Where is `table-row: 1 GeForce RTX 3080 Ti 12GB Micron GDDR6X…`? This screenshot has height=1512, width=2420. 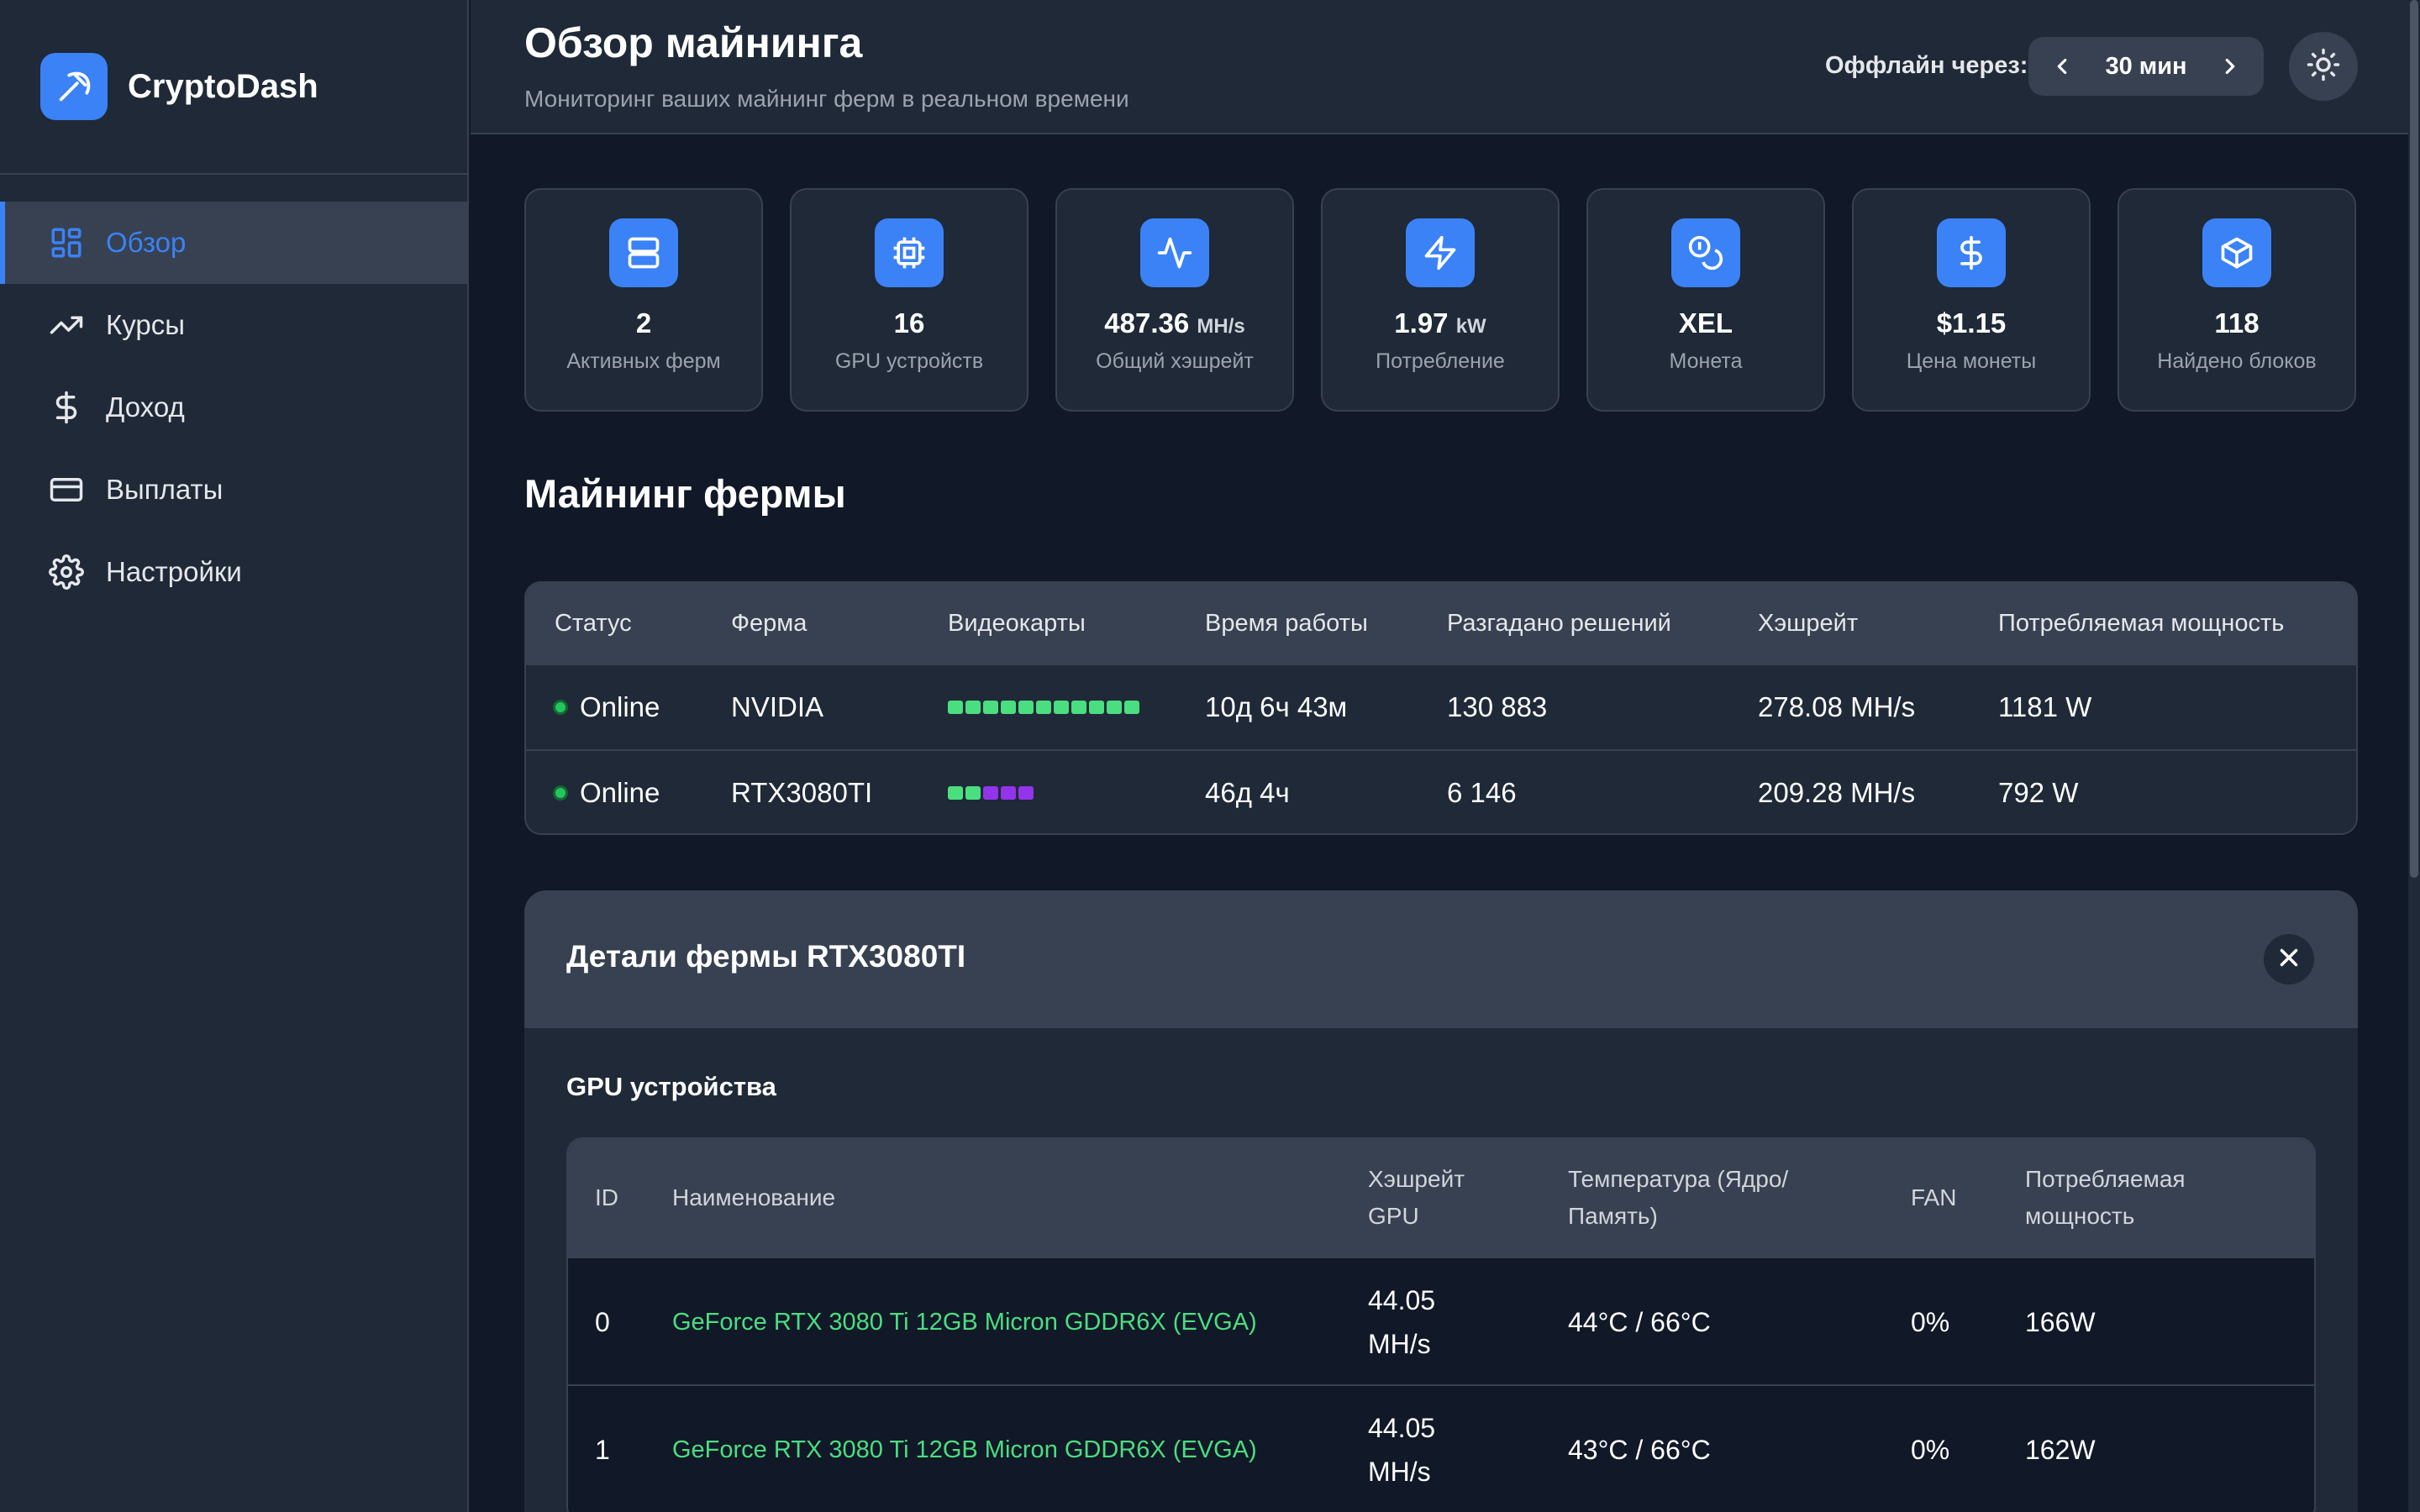
table-row: 1 GeForce RTX 3080 Ti 12GB Micron GDDR6X… is located at coordinates (1441, 1448).